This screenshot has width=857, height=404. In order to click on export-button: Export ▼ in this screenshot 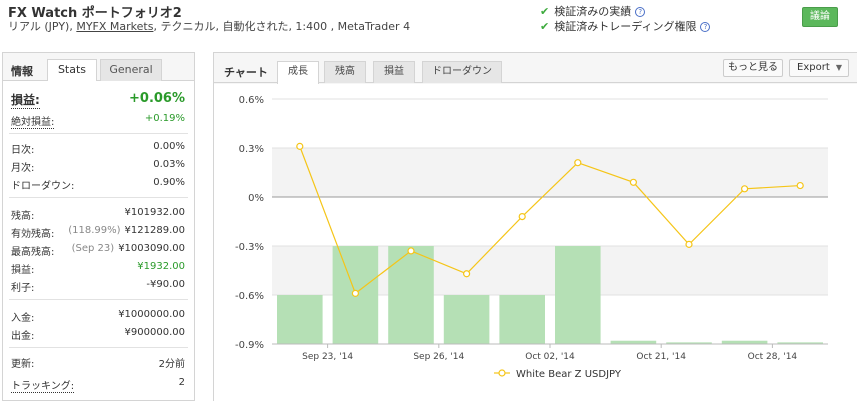, I will do `click(819, 68)`.